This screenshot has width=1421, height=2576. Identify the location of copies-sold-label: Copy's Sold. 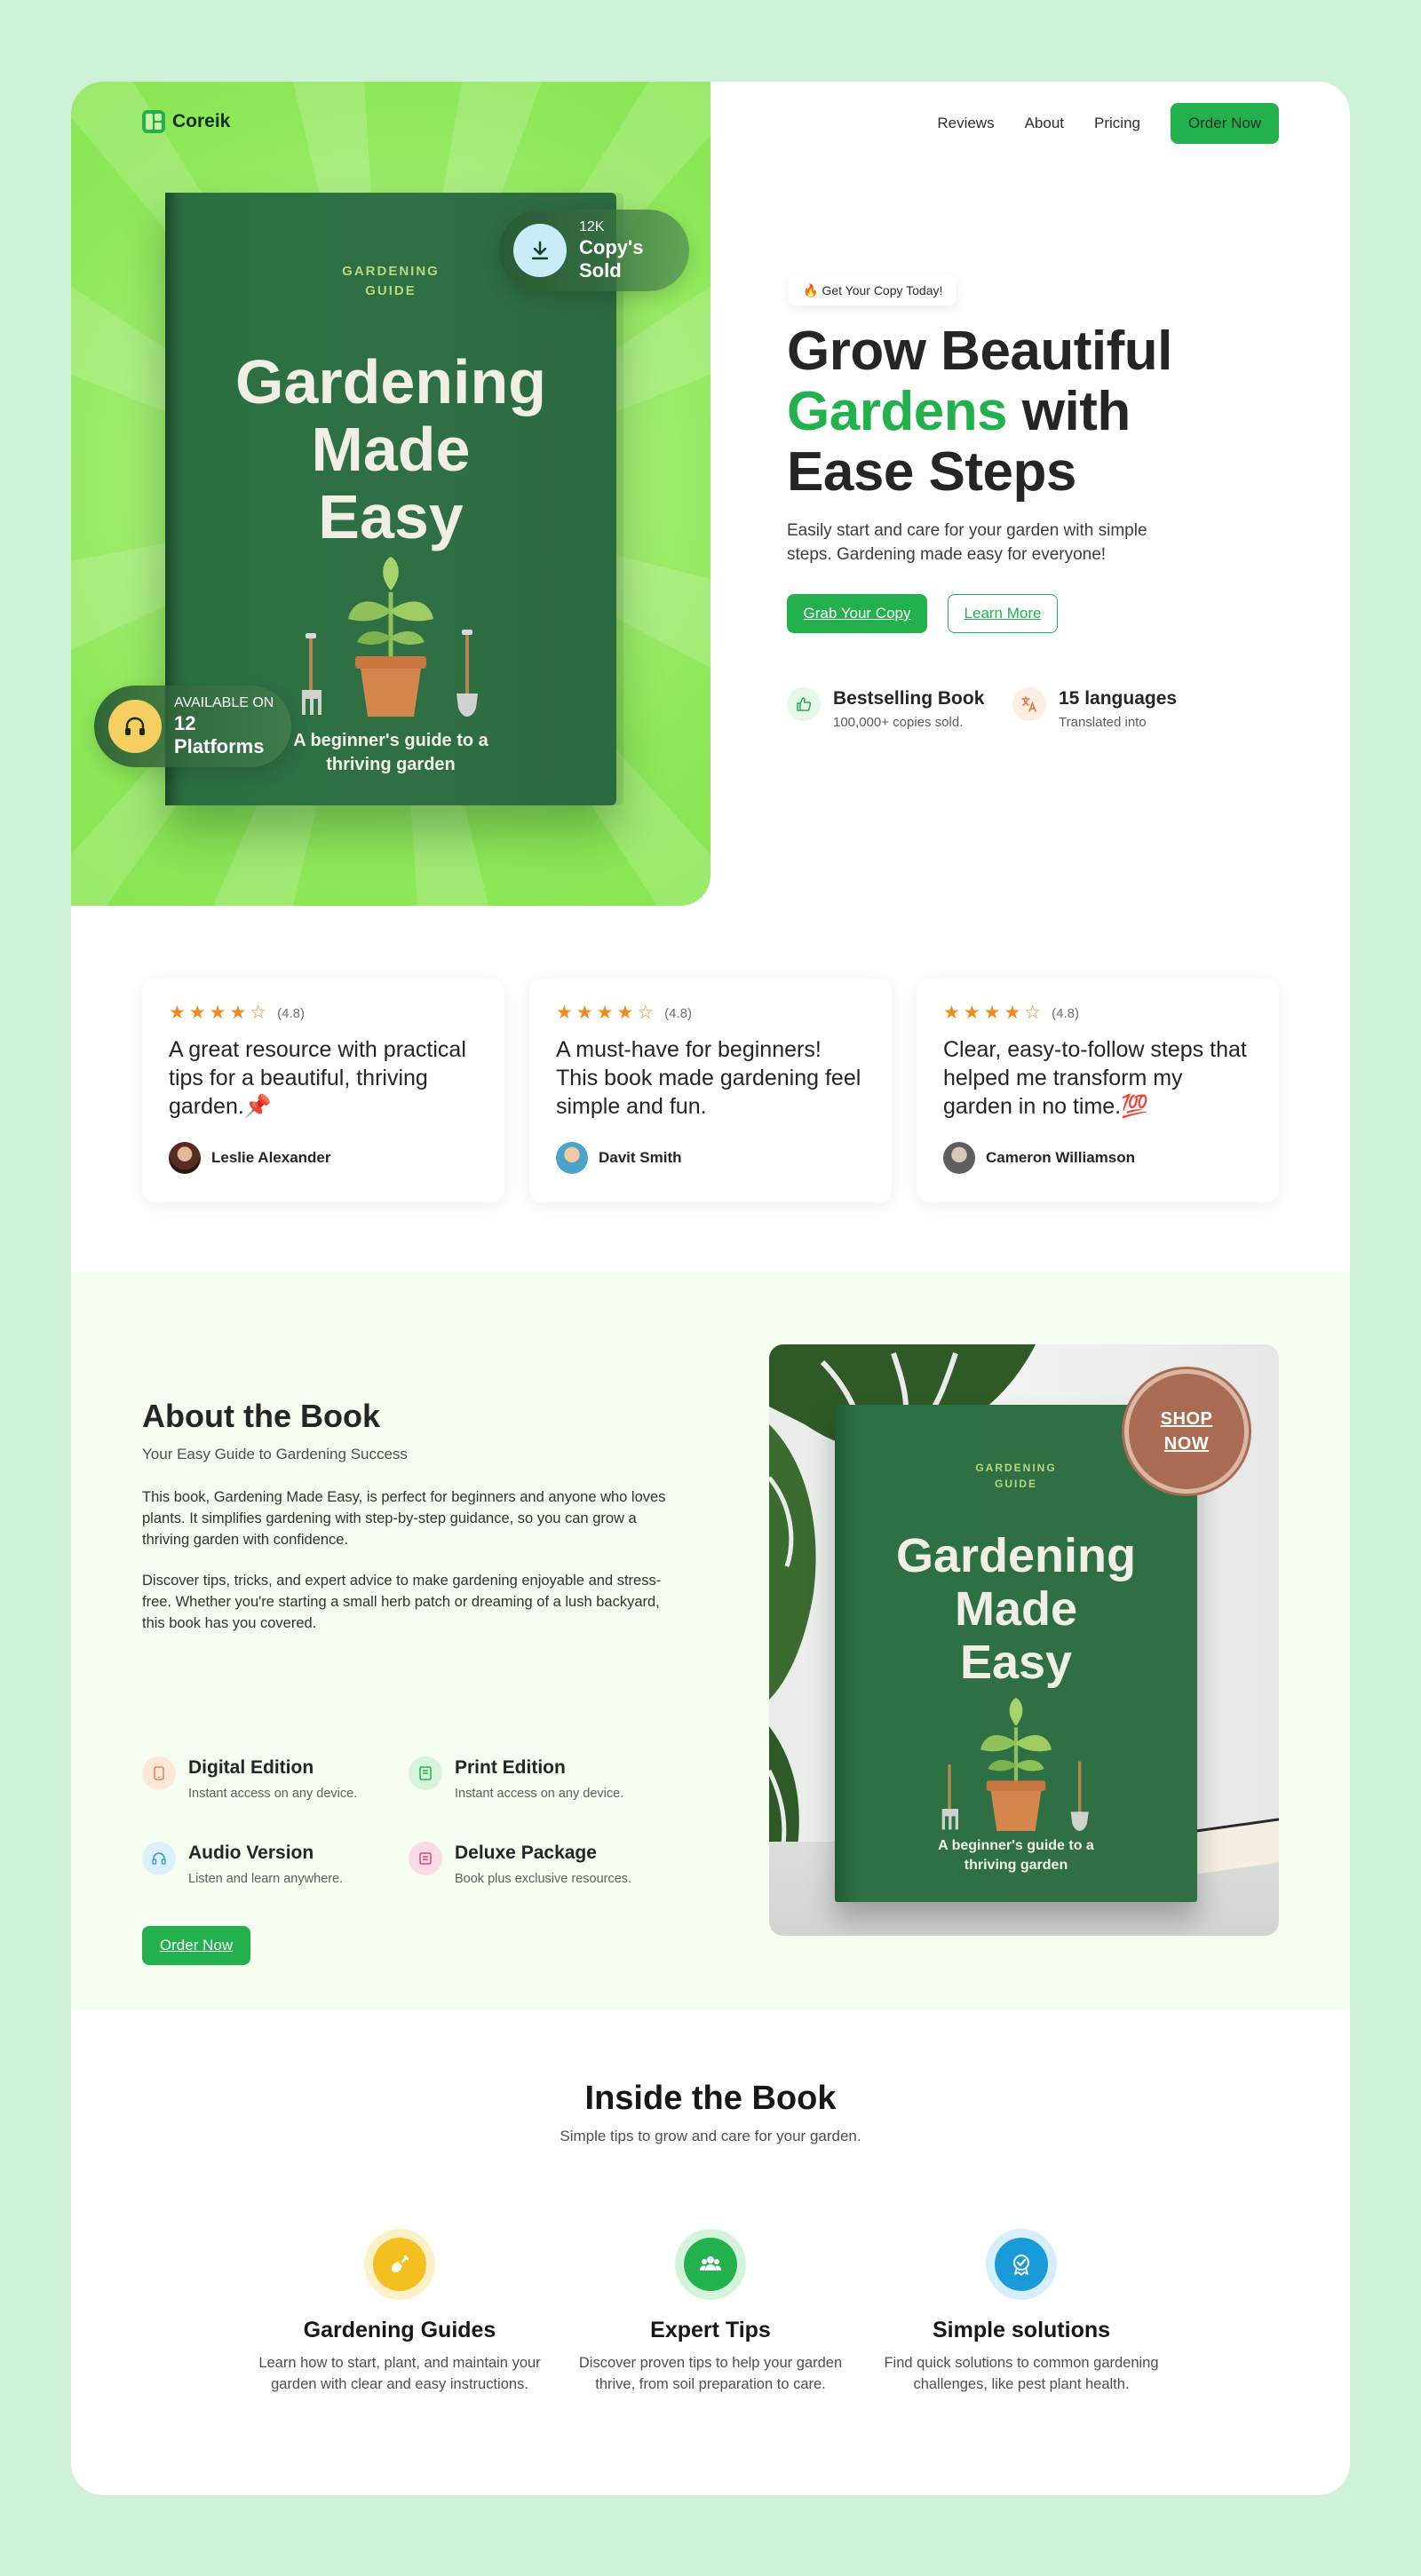
(611, 259).